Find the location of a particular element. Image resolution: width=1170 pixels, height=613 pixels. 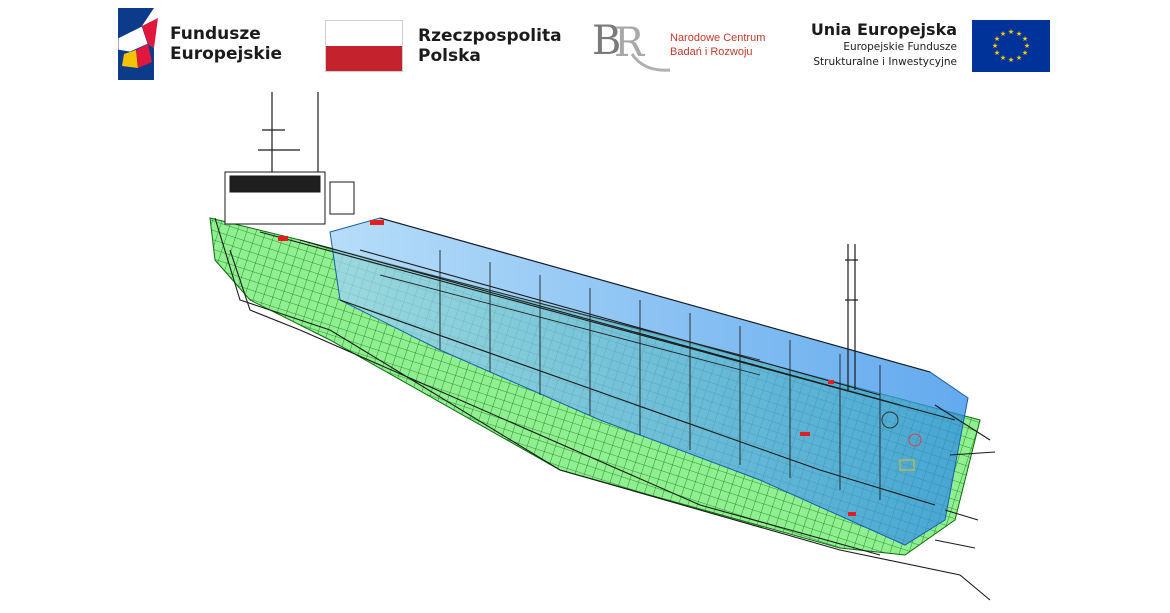

rzeczpospolita-line2: Polska is located at coordinates (449, 56).